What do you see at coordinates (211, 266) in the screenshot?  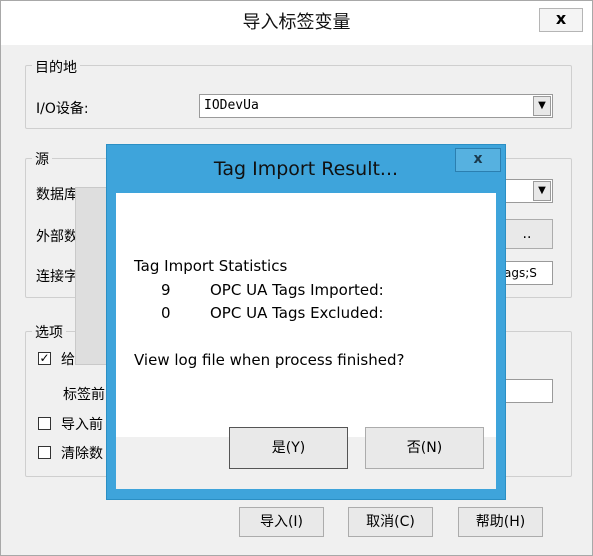 I see `stats-heading: Tag Import Statistics` at bounding box center [211, 266].